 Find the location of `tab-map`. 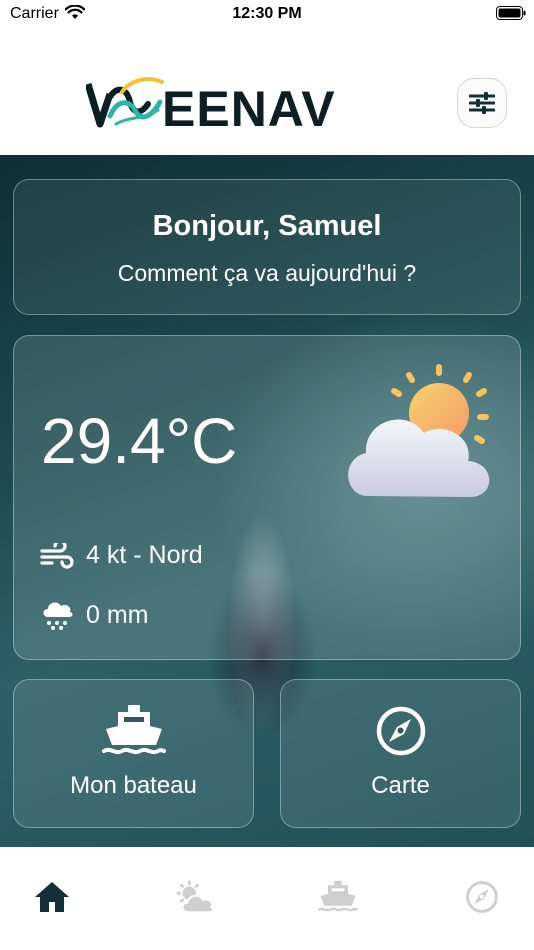

tab-map is located at coordinates (482, 897).